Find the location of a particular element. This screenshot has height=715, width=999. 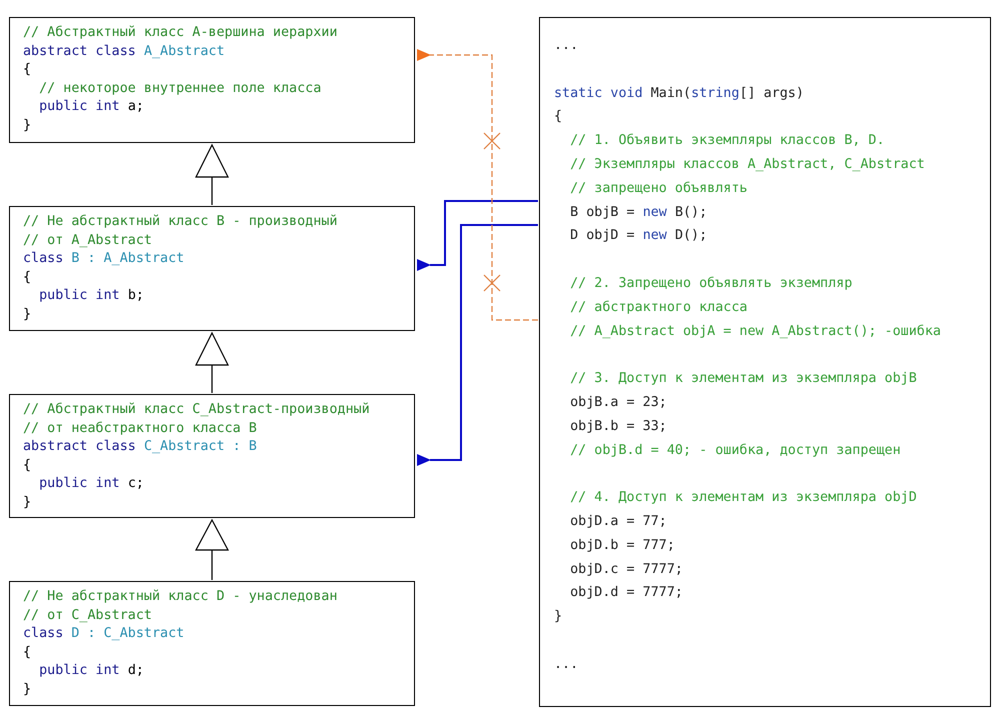

code-line: objB.b = 33; is located at coordinates (618, 427).